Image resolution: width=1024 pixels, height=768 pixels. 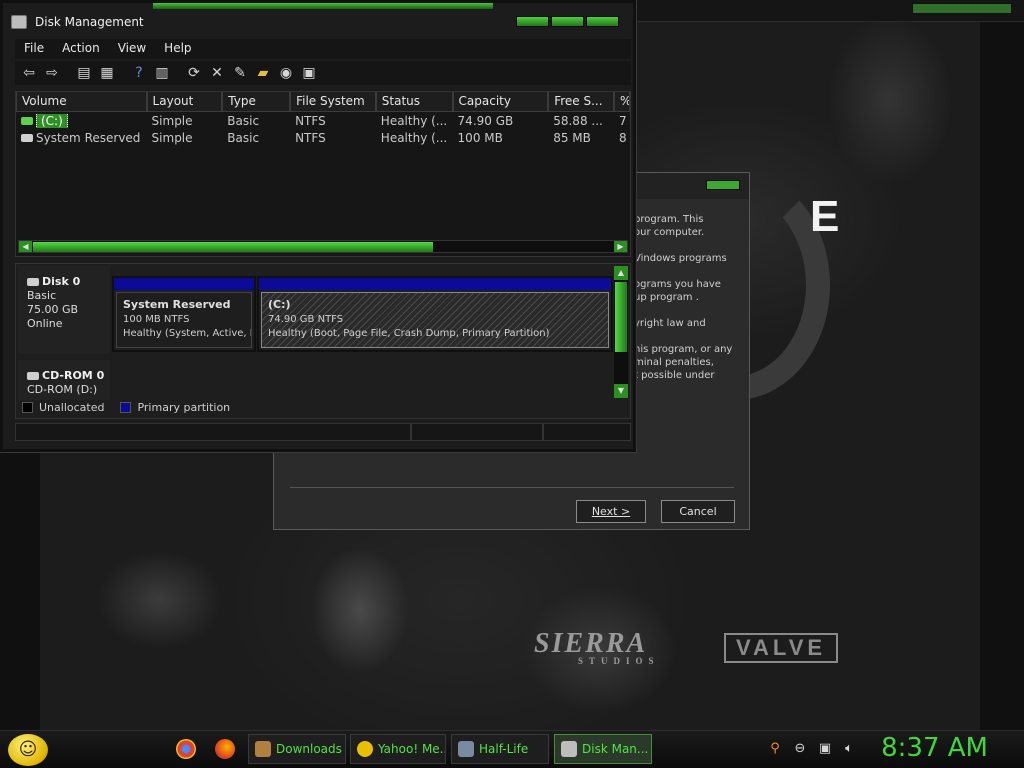 I want to click on close-button, so click(x=602, y=21).